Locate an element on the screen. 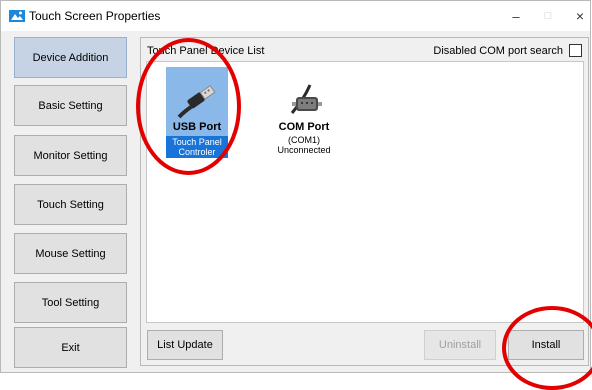 Image resolution: width=592 pixels, height=390 pixels. com-search-label: Disabled COM port search is located at coordinates (498, 50).